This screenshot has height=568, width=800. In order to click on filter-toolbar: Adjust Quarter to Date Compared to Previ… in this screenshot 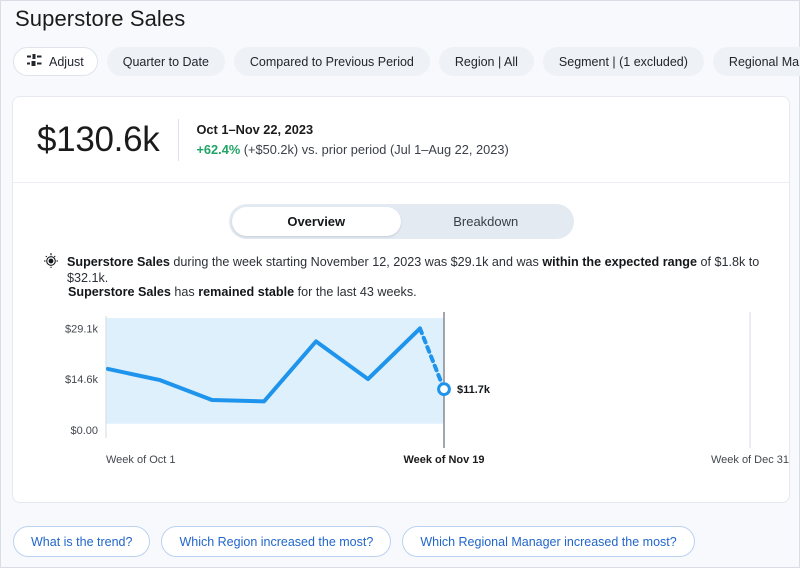, I will do `click(406, 61)`.